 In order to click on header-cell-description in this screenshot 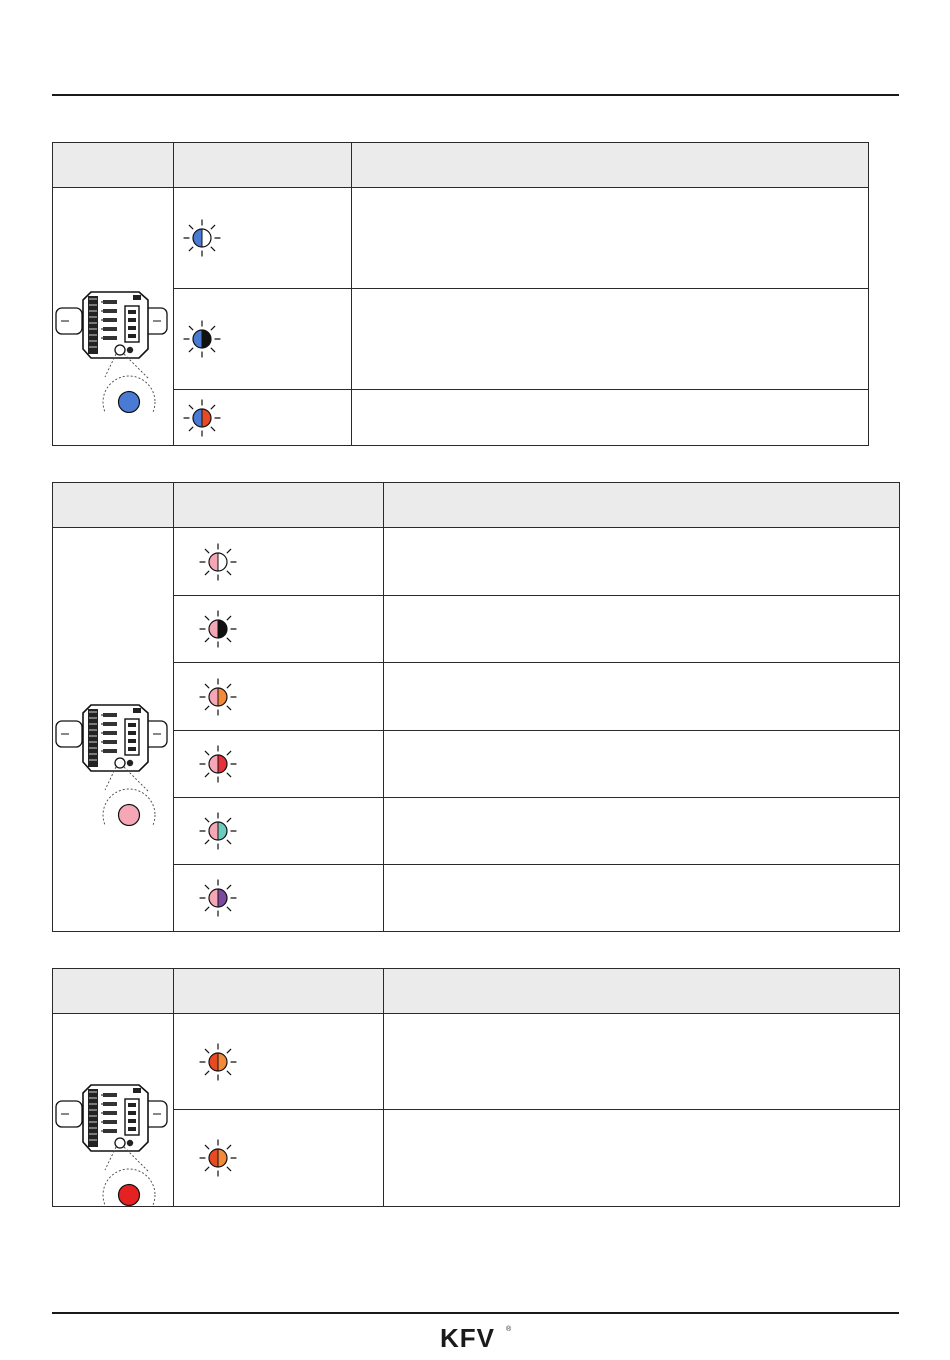, I will do `click(641, 991)`.